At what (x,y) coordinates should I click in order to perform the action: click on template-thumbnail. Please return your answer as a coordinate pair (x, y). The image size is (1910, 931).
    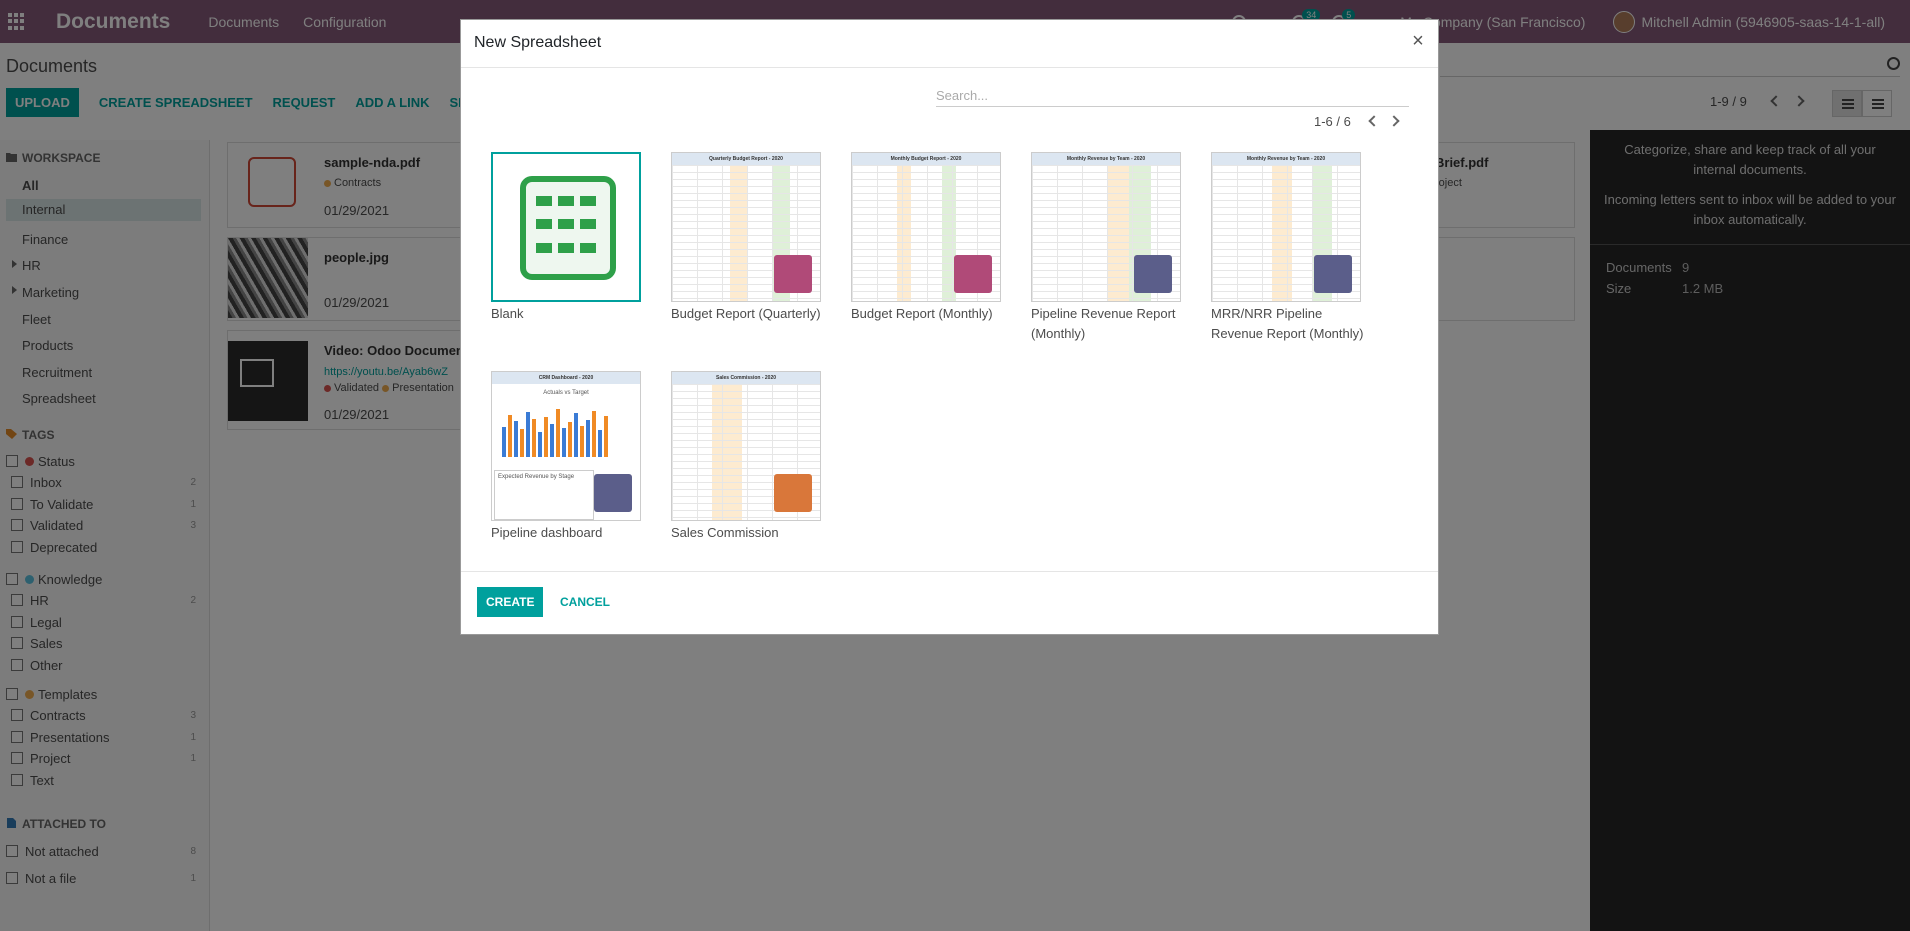
    Looking at the image, I should click on (566, 227).